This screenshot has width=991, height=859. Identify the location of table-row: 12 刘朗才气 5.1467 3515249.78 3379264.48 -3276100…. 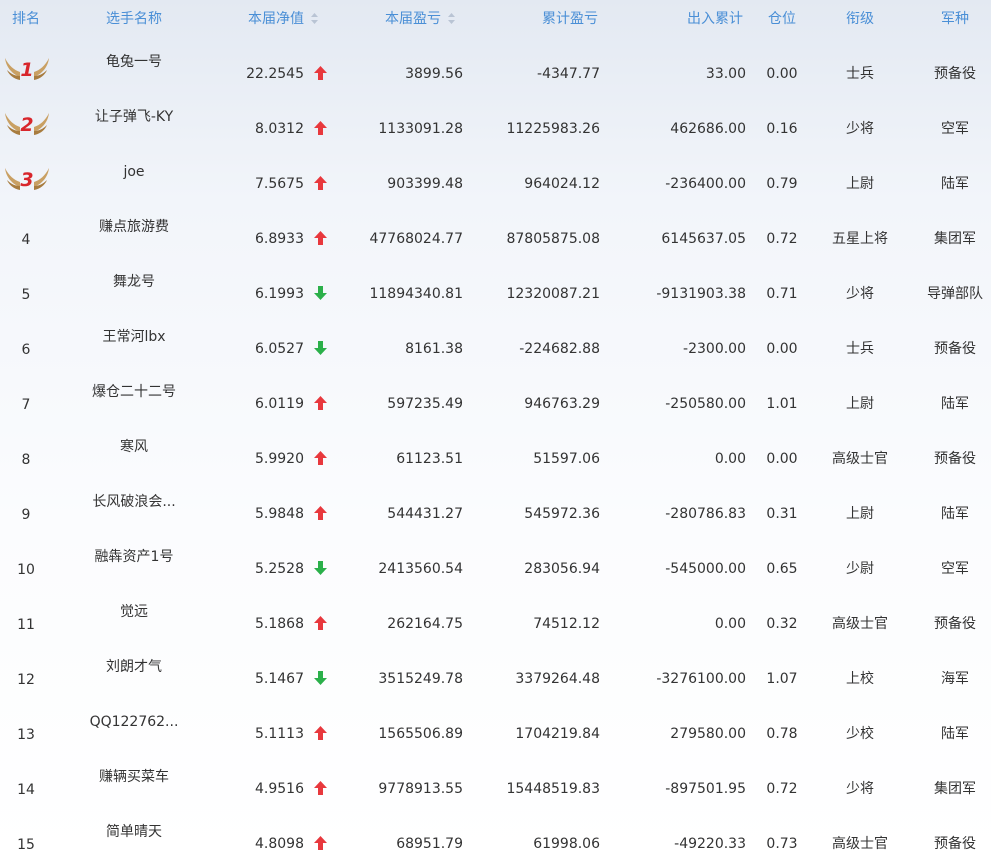
(495, 674).